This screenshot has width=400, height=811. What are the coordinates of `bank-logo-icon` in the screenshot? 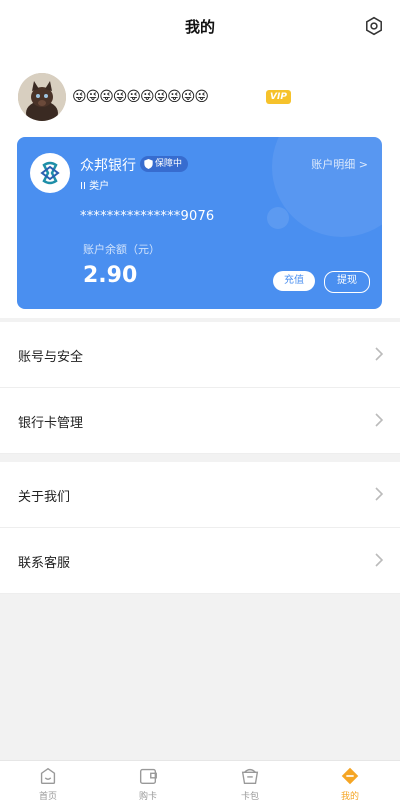 It's located at (50, 173).